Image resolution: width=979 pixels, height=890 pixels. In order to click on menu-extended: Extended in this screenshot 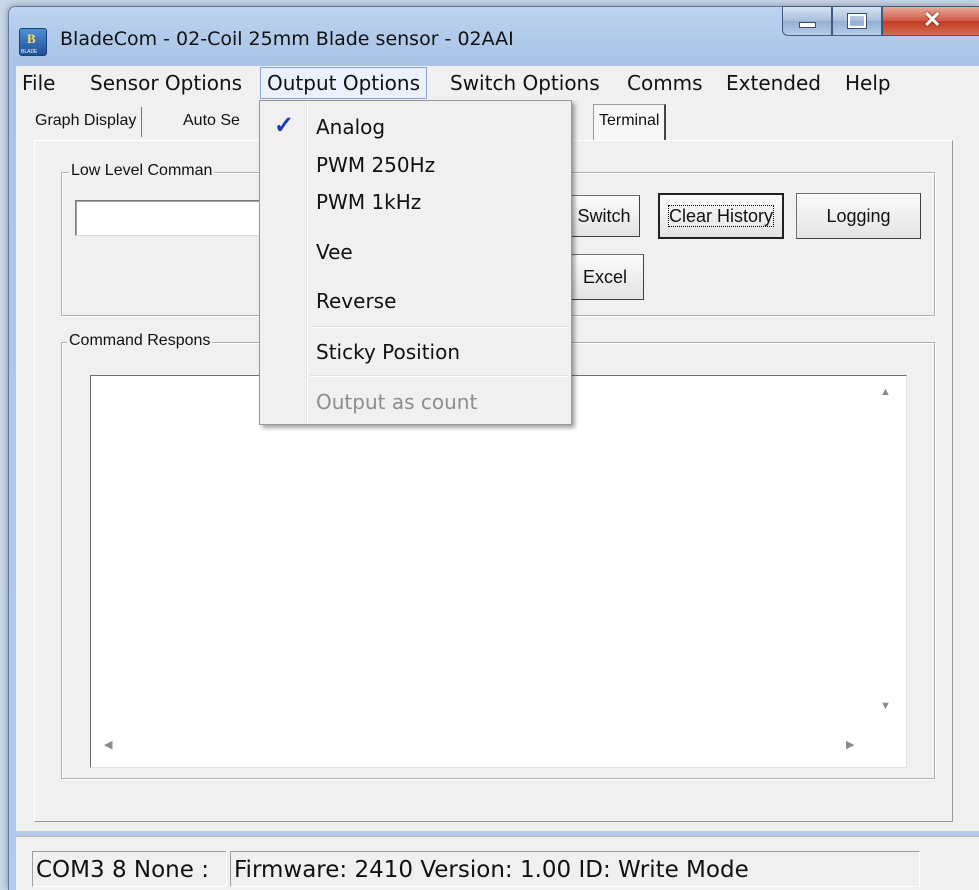, I will do `click(773, 83)`.